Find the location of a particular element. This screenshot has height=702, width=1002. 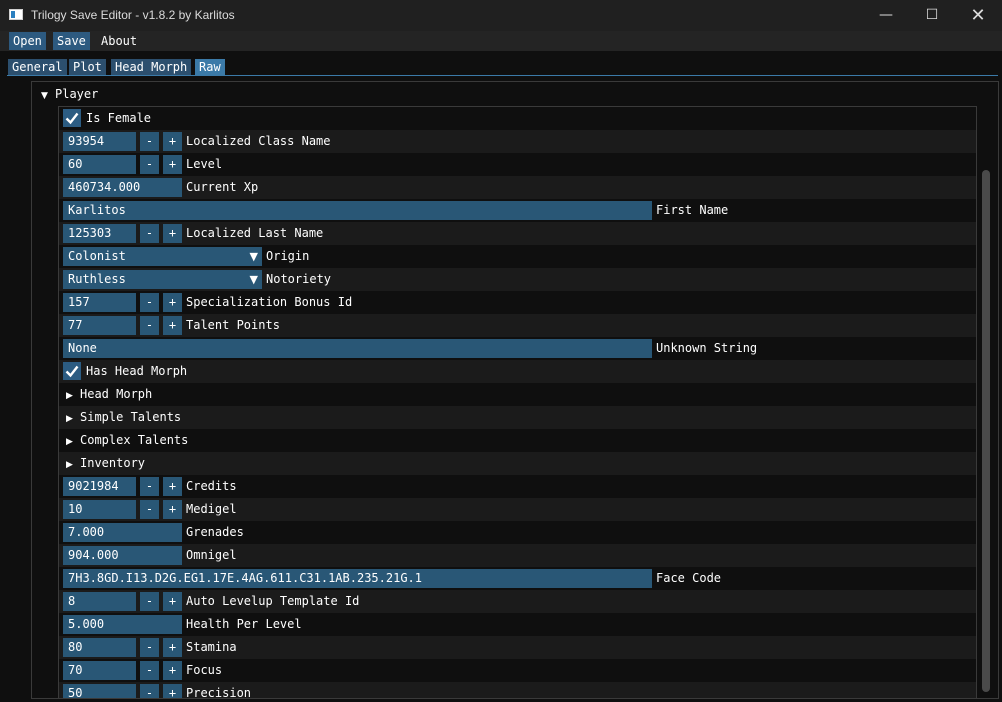

auto-levelup-template-id-increment: + is located at coordinates (172, 601).